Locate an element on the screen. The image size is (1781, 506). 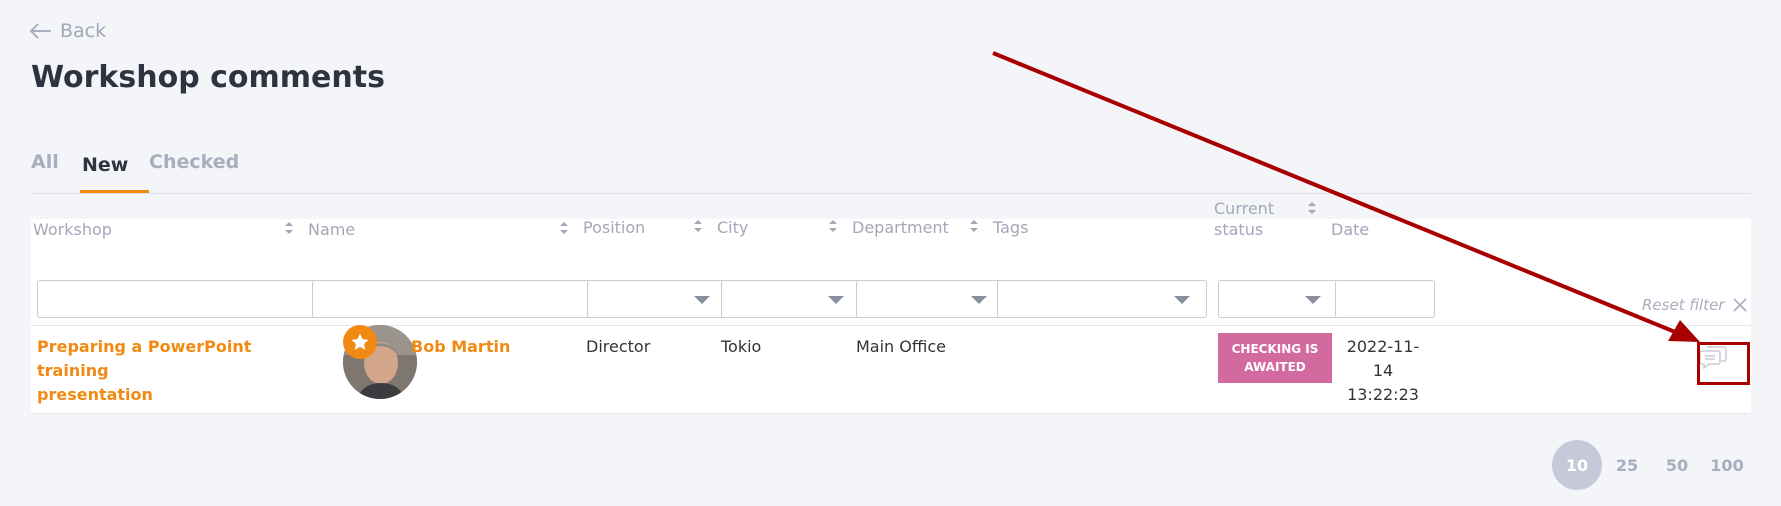
tab-checked: Checked is located at coordinates (194, 162).